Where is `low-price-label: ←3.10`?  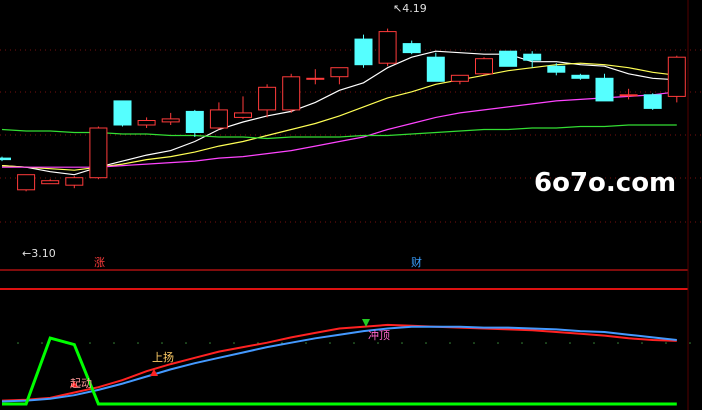 low-price-label: ←3.10 is located at coordinates (39, 253).